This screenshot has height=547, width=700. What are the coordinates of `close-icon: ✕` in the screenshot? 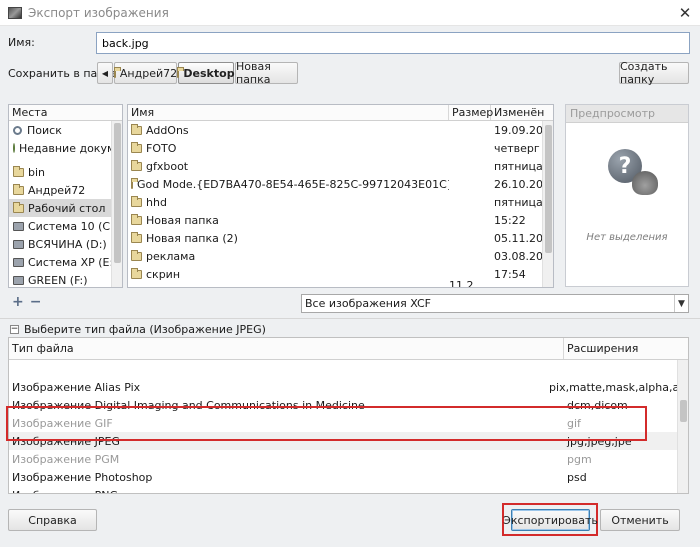 It's located at (685, 13).